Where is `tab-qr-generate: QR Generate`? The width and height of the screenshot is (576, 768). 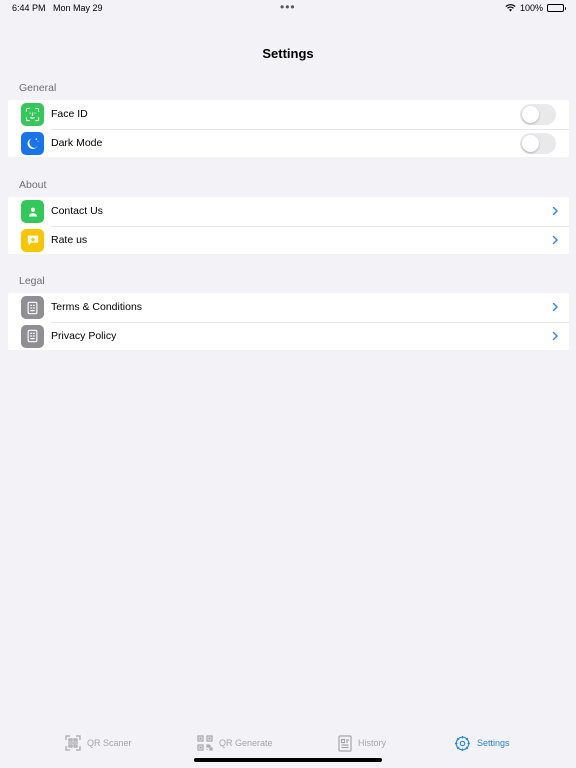
tab-qr-generate: QR Generate is located at coordinates (235, 743).